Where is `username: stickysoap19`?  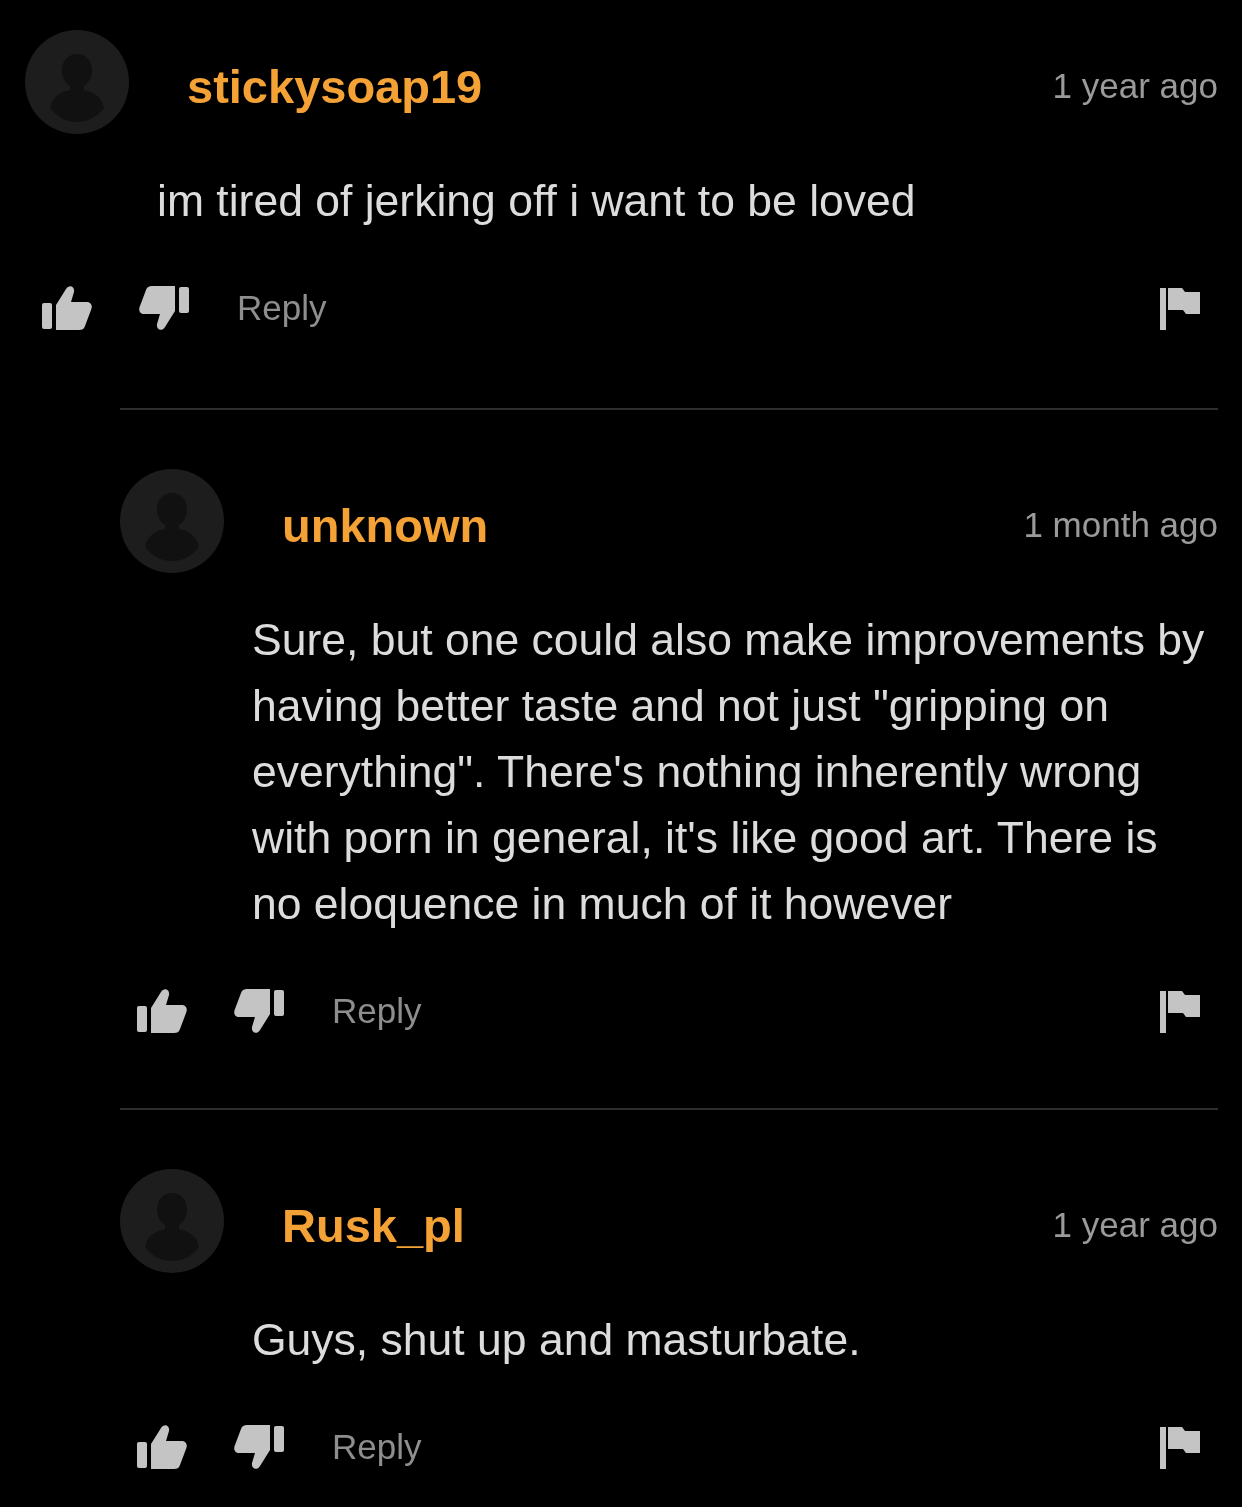 username: stickysoap19 is located at coordinates (620, 86).